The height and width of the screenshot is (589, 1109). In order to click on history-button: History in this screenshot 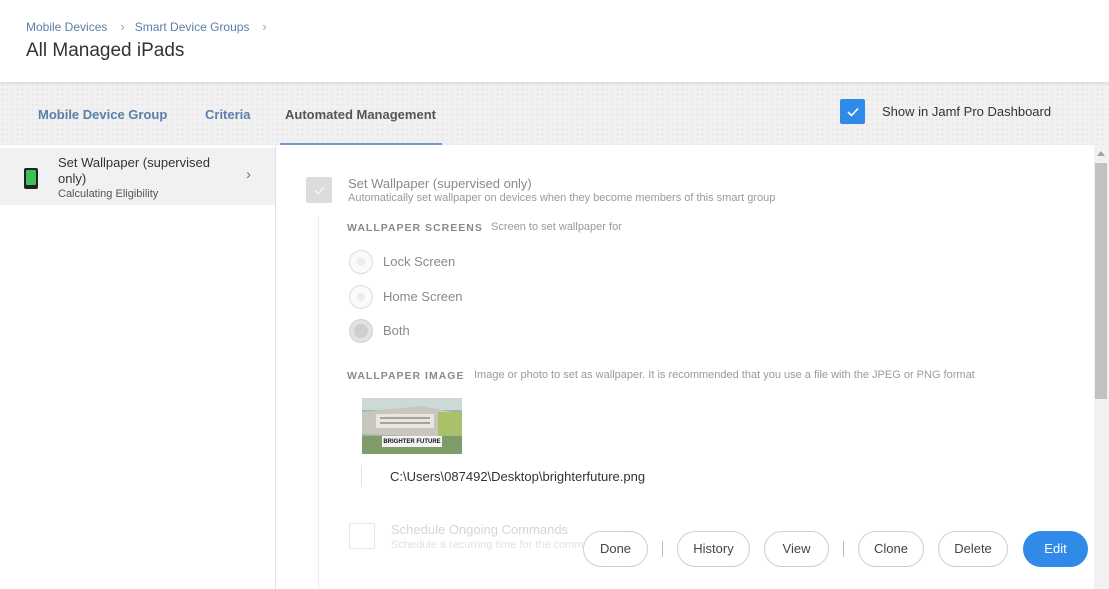, I will do `click(713, 549)`.